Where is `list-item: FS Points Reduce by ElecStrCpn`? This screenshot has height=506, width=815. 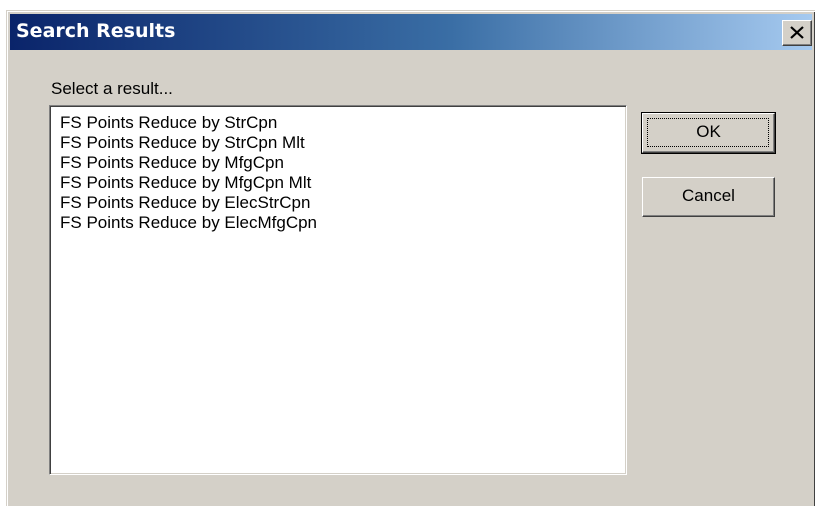 list-item: FS Points Reduce by ElecStrCpn is located at coordinates (343, 203).